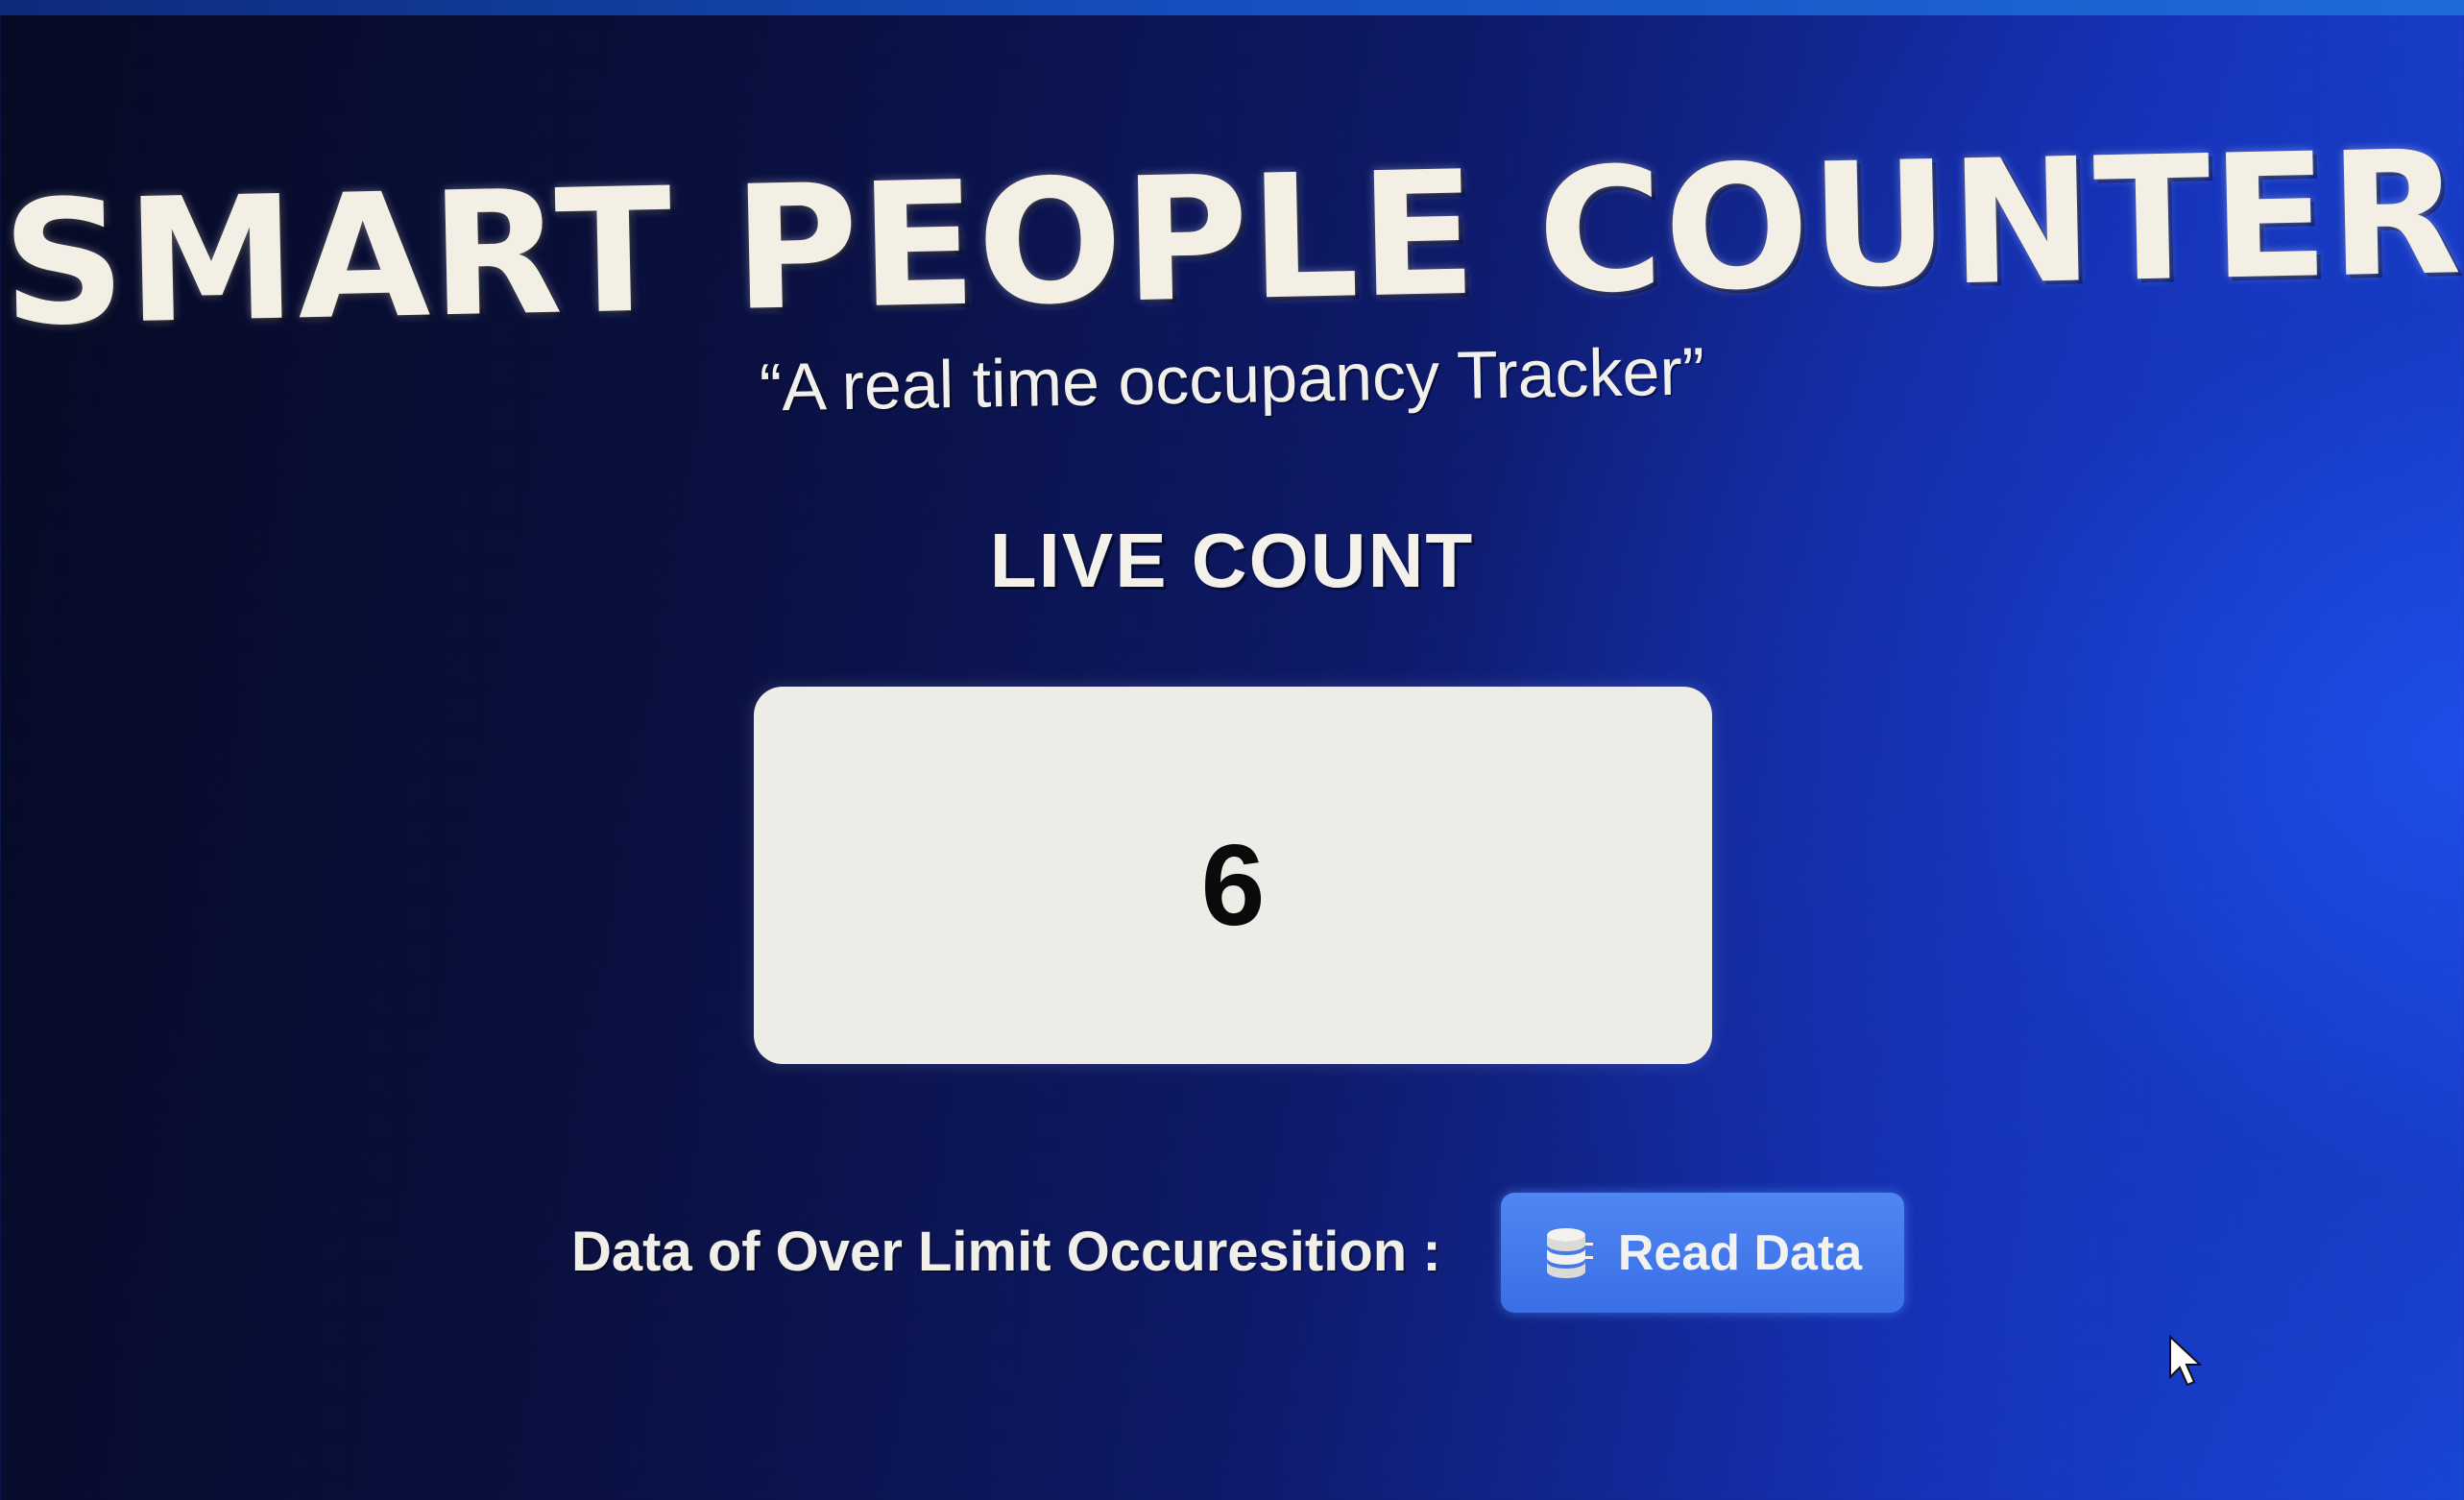 The height and width of the screenshot is (1500, 2464). Describe the element at coordinates (1740, 1253) in the screenshot. I see `read-data-button-label: Read Data` at that location.